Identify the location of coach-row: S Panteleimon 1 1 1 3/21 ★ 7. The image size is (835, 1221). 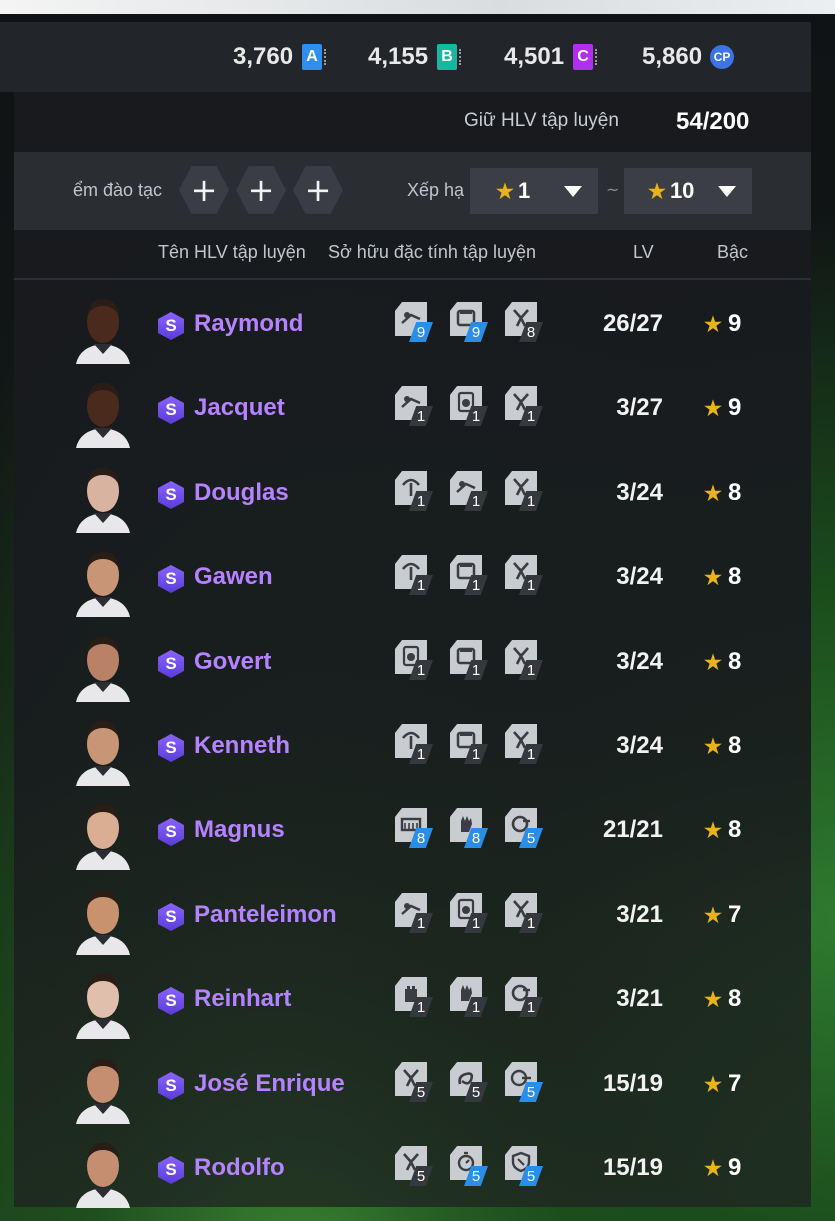
(412, 913).